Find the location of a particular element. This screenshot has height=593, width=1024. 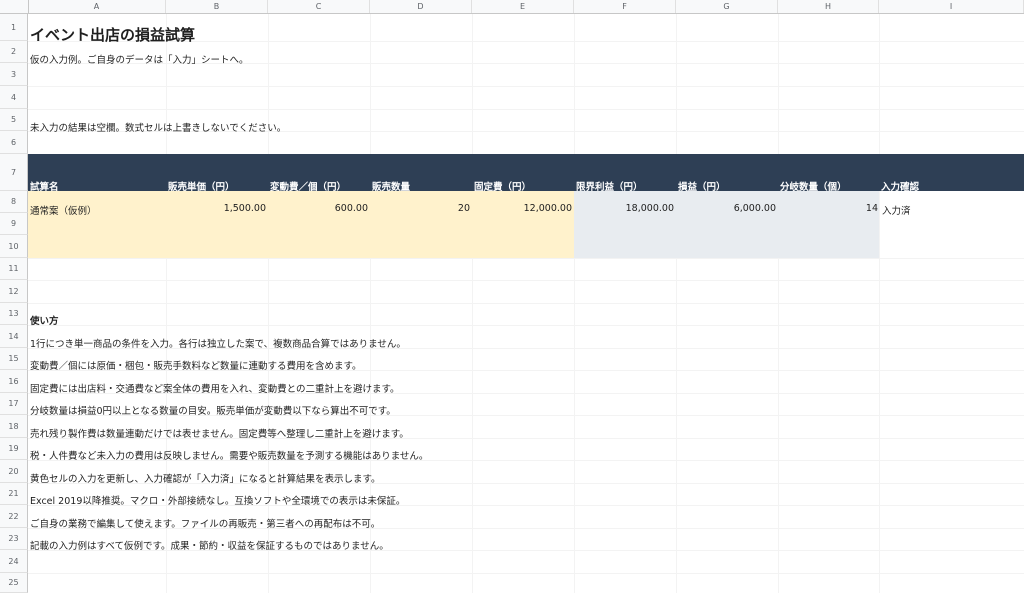

row-header-19: 19 is located at coordinates (14, 449).